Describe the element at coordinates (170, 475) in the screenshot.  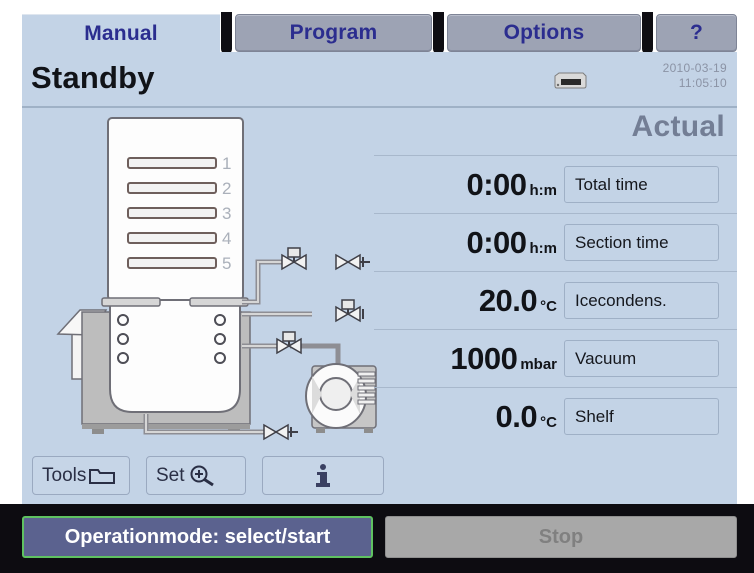
I see `set-button-label: Set` at that location.